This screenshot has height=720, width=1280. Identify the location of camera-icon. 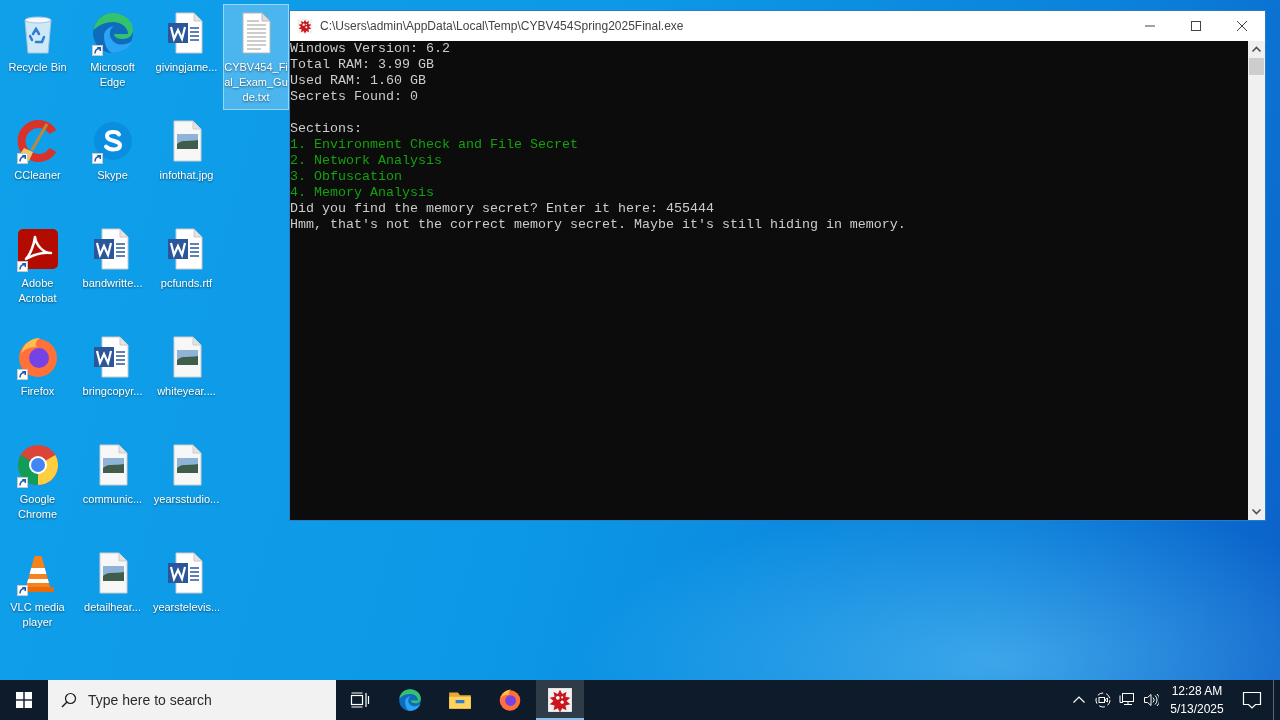
(1103, 700).